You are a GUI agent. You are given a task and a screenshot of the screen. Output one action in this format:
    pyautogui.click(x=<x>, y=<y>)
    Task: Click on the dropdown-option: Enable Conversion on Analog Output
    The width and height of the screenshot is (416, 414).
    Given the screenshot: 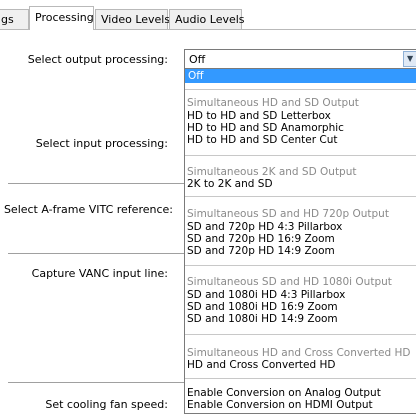 What is the action you would take?
    pyautogui.click(x=284, y=393)
    